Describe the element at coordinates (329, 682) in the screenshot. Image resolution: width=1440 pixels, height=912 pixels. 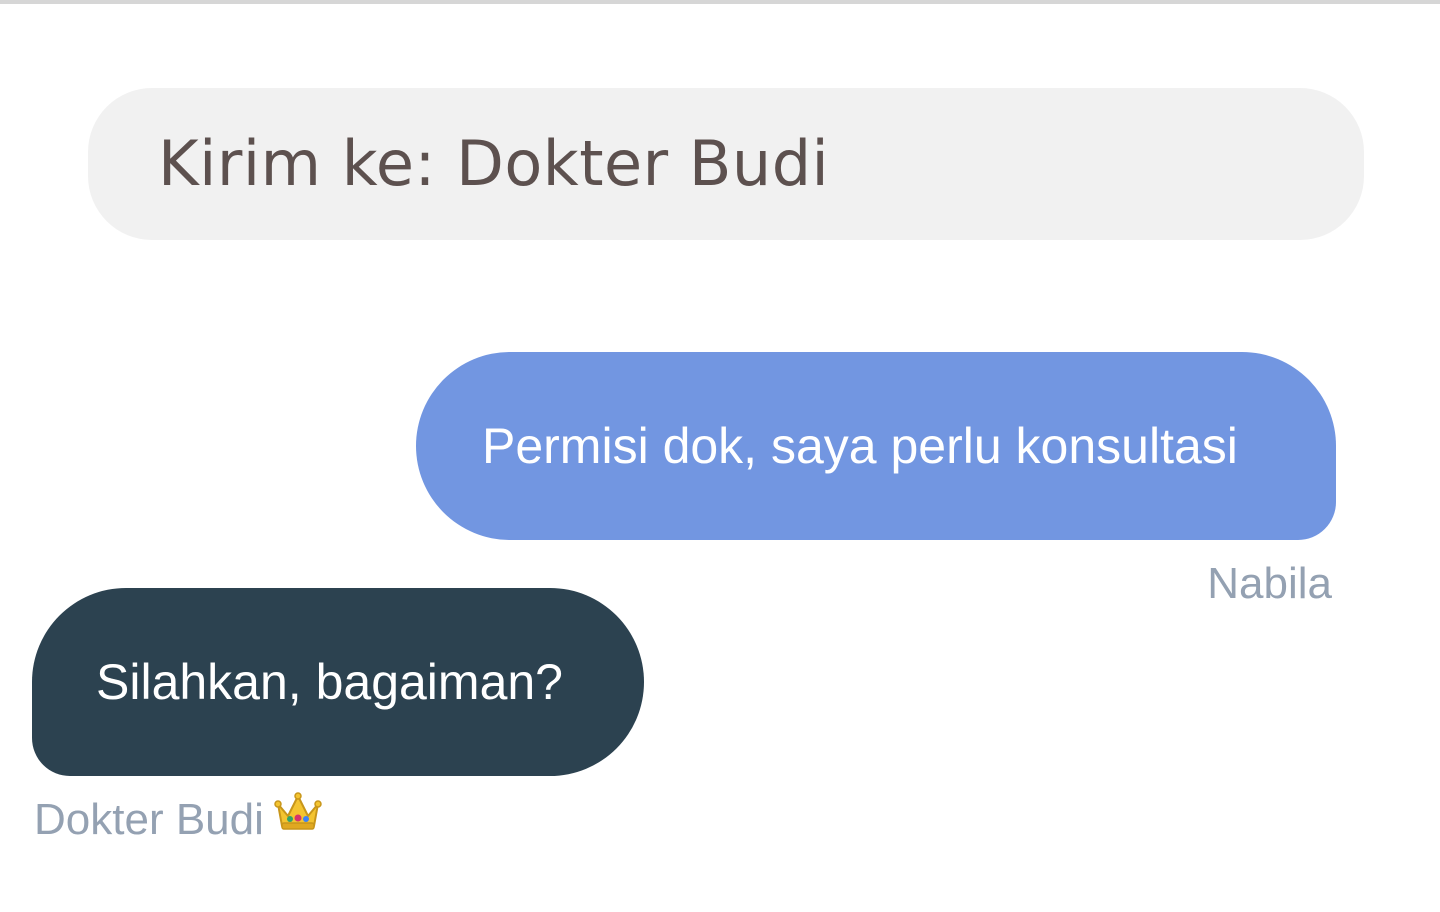
I see `incoming-message-text: Silahkan, bagaiman?` at that location.